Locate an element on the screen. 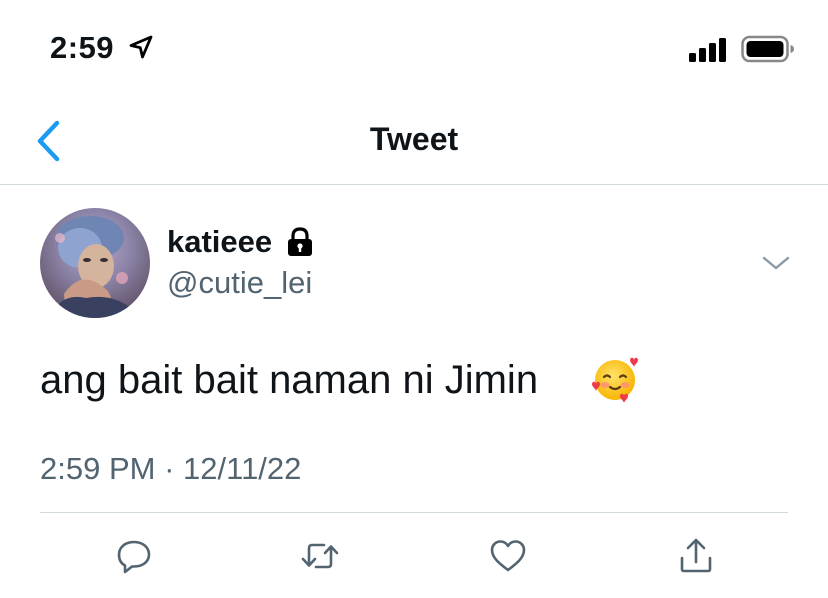 Image resolution: width=828 pixels, height=598 pixels. like-button is located at coordinates (508, 556).